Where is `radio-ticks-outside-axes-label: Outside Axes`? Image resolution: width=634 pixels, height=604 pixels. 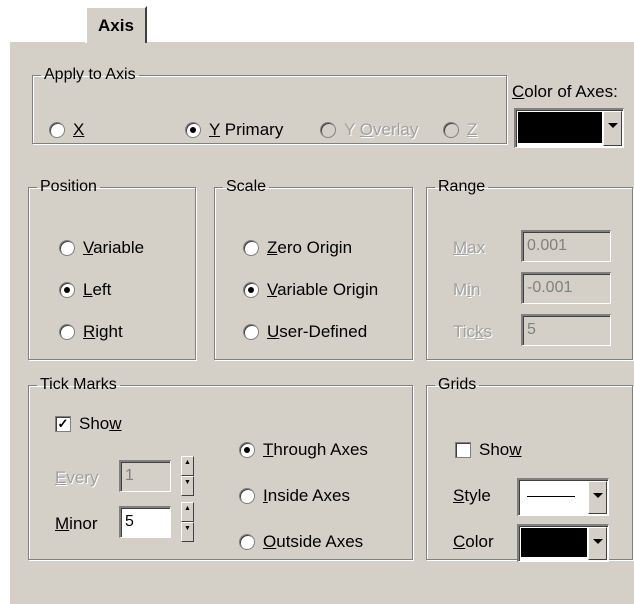 radio-ticks-outside-axes-label: Outside Axes is located at coordinates (313, 541).